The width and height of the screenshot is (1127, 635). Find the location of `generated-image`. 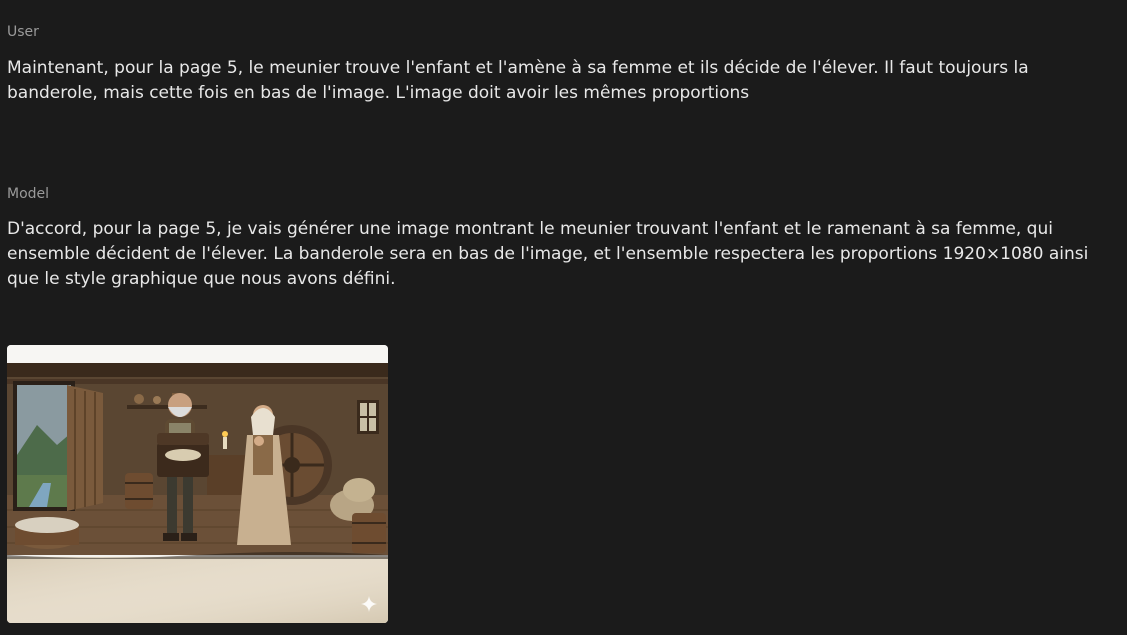

generated-image is located at coordinates (197, 484).